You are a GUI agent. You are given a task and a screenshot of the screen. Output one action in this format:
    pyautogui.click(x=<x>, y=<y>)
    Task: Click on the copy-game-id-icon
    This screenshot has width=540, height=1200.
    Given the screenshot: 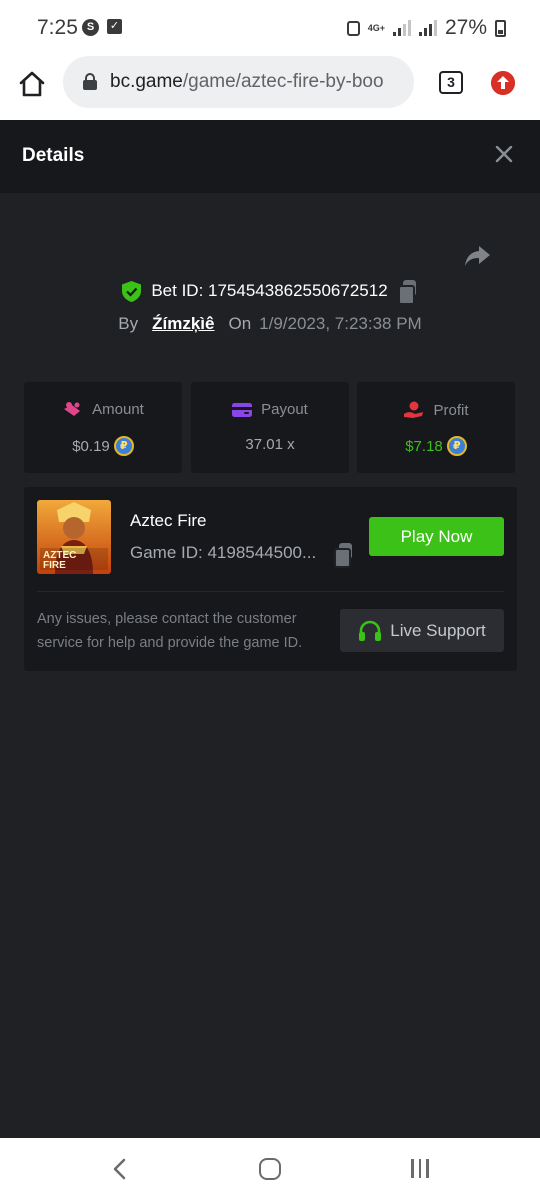 What is the action you would take?
    pyautogui.click(x=344, y=555)
    